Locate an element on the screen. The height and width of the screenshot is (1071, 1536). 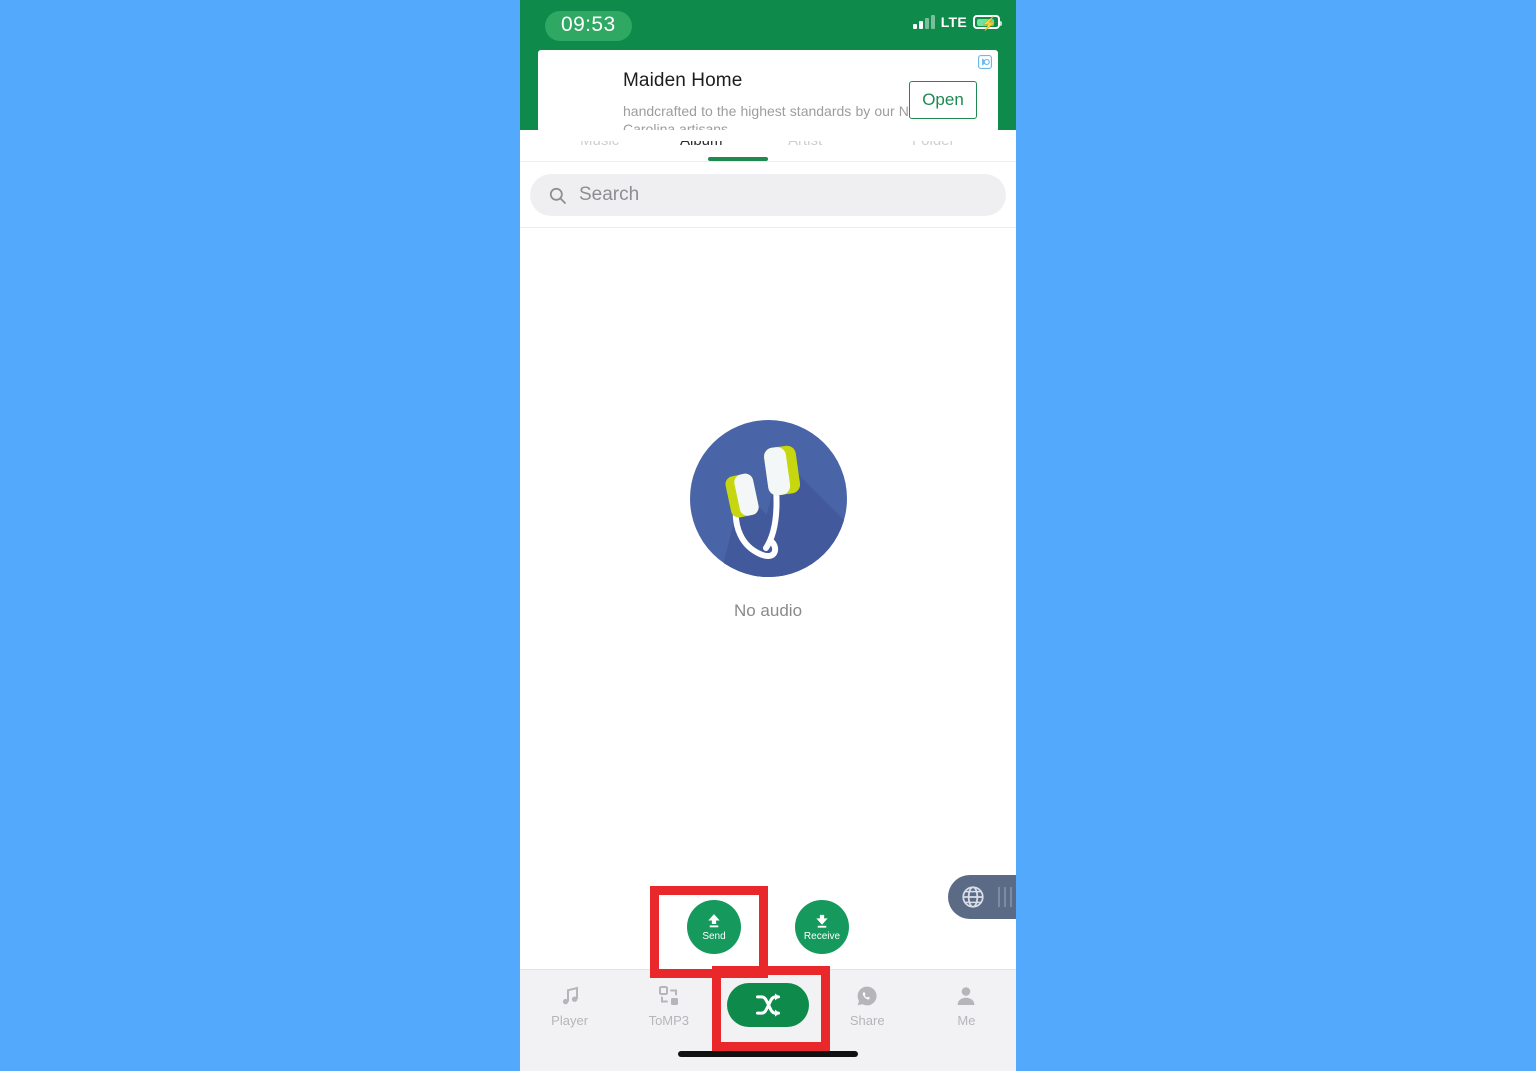
drag-handle is located at coordinates (1005, 897).